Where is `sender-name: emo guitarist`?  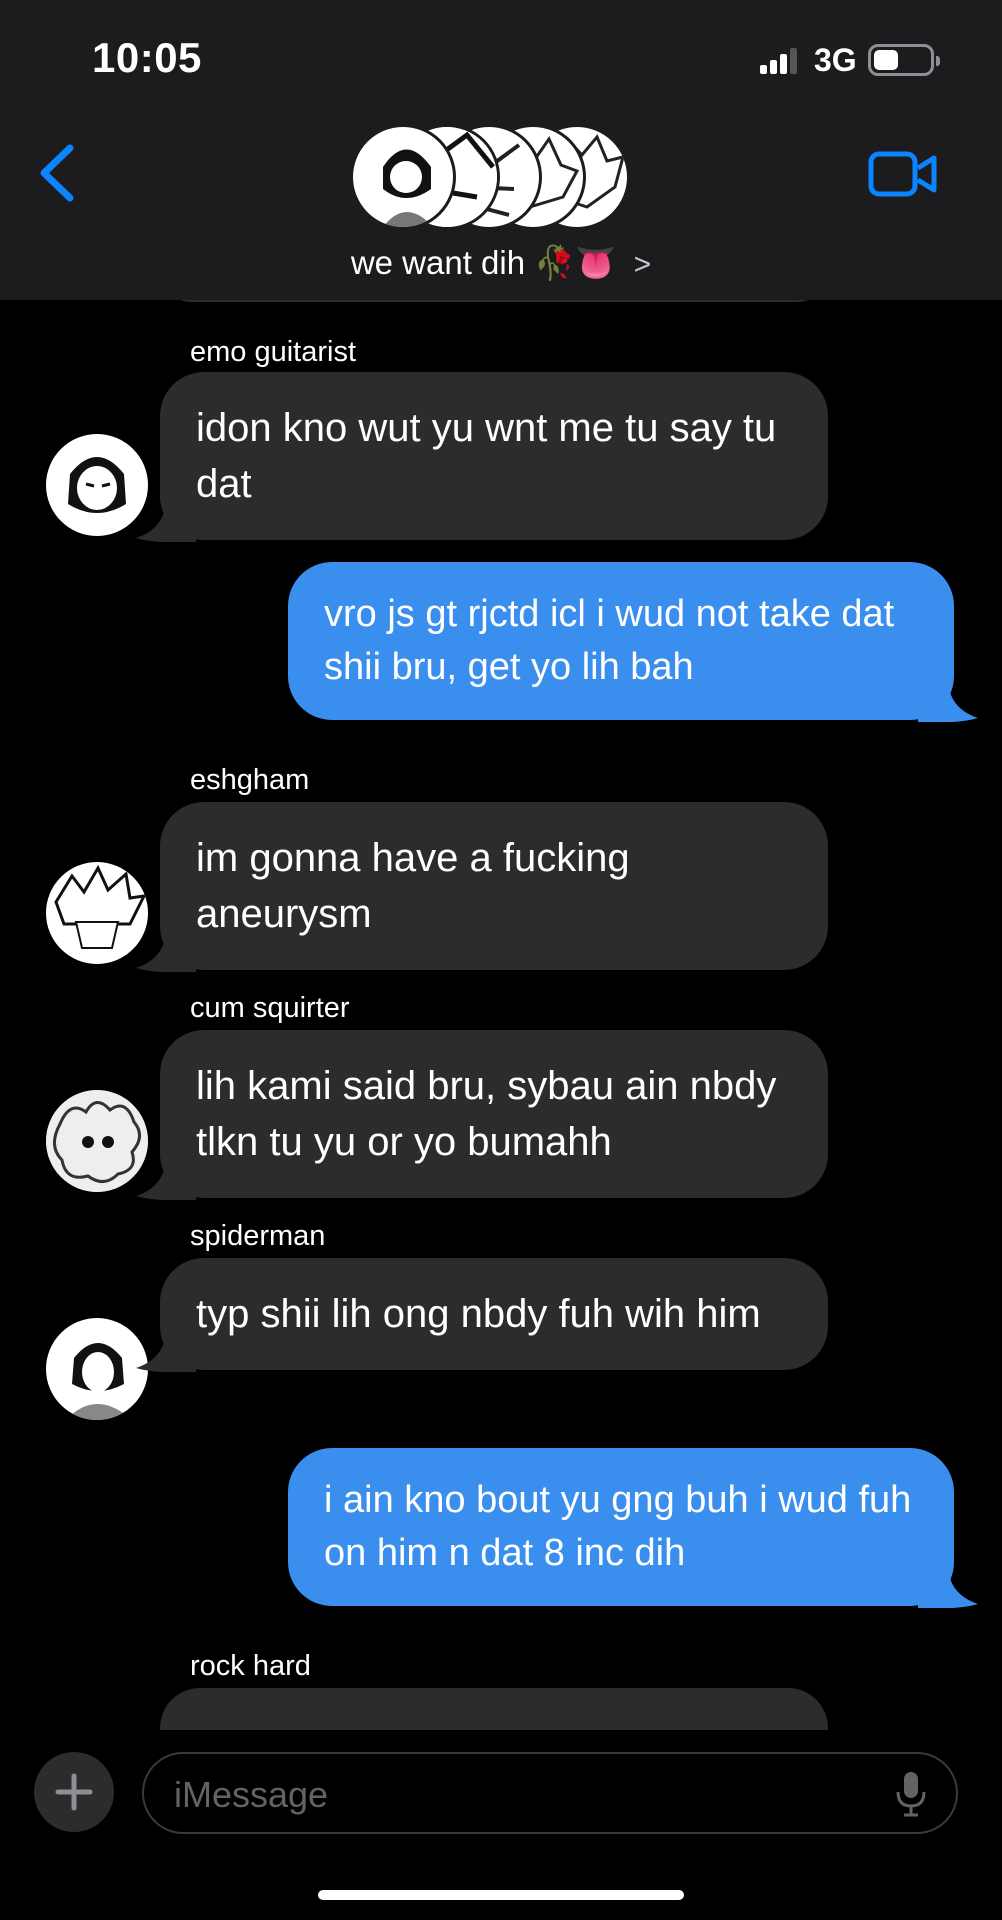
sender-name: emo guitarist is located at coordinates (273, 352).